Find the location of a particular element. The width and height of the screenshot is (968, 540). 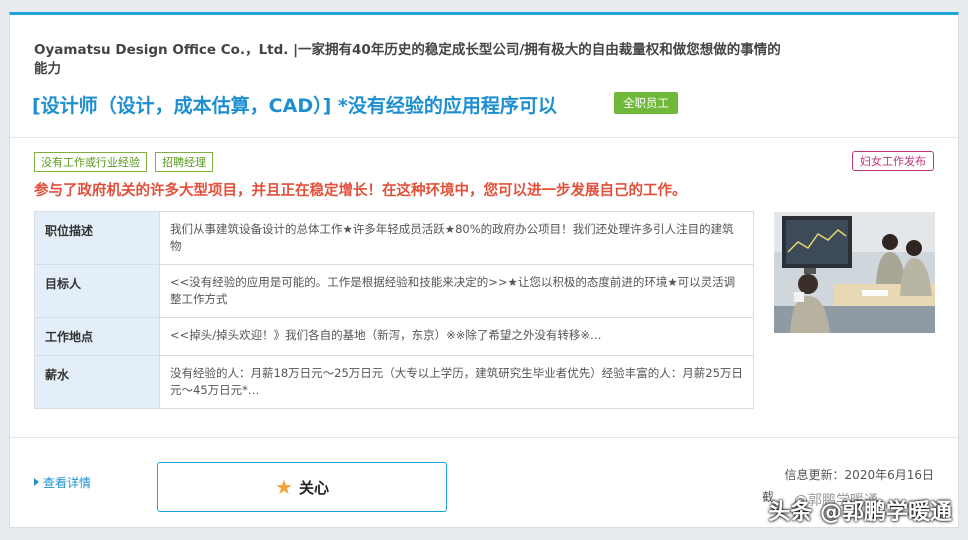

interest-button: ★ 关心 is located at coordinates (302, 487).